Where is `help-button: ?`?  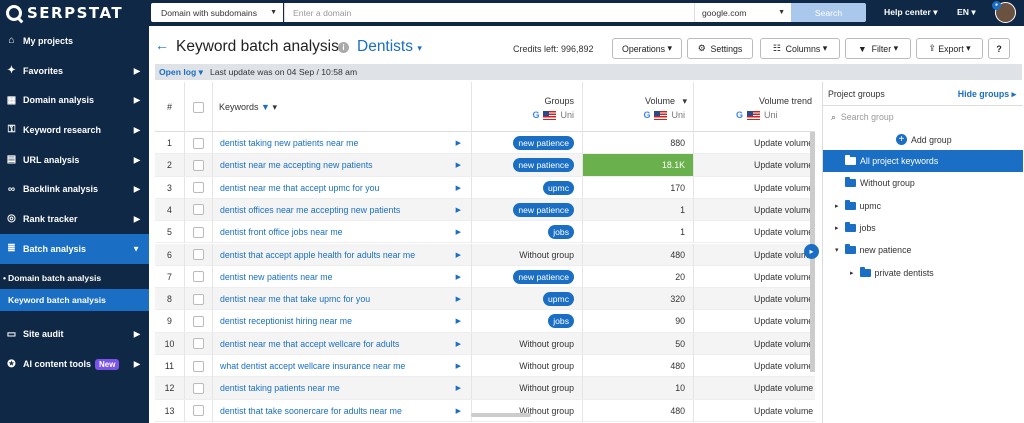
help-button: ? is located at coordinates (999, 48).